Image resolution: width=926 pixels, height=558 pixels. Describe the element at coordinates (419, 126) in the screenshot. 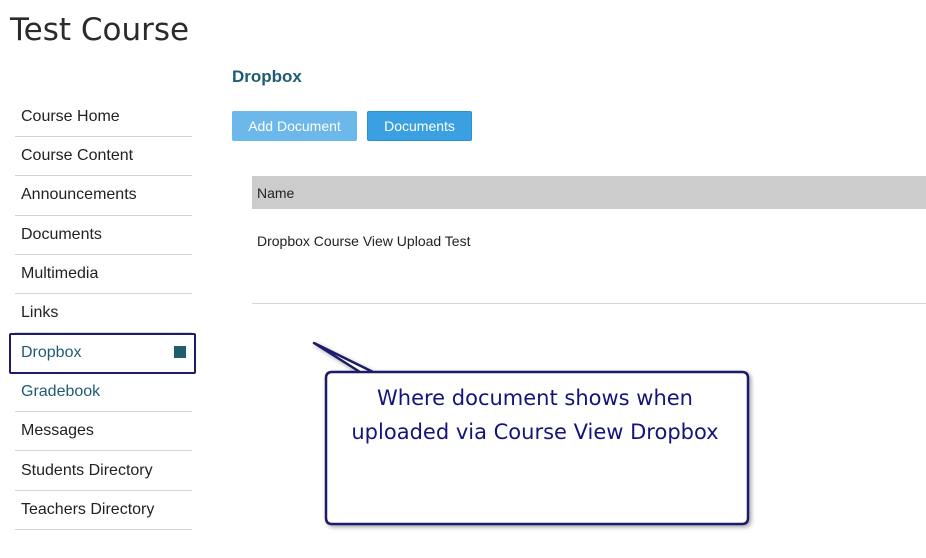

I see `documents-button: Documents` at that location.